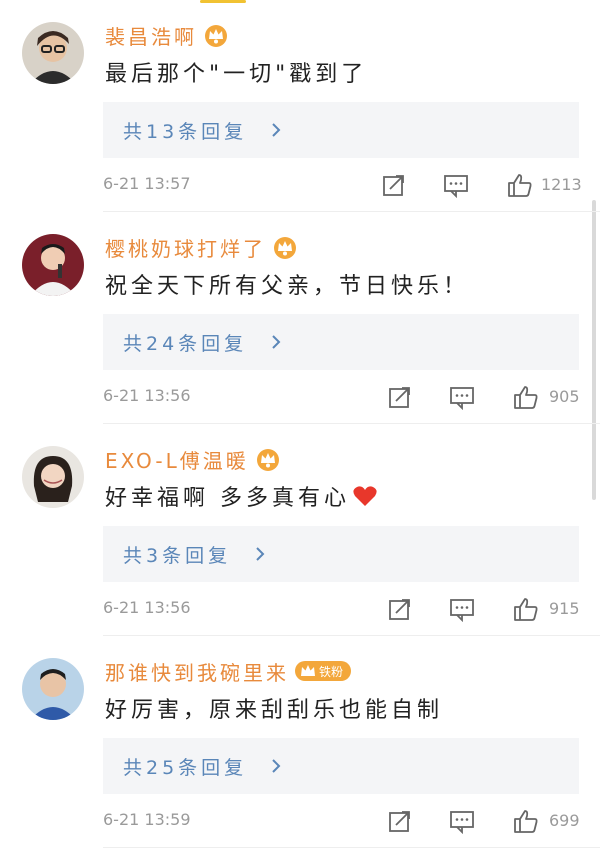 Image resolution: width=600 pixels, height=853 pixels. Describe the element at coordinates (185, 247) in the screenshot. I see `username: 樱桃奶球打烊了` at that location.